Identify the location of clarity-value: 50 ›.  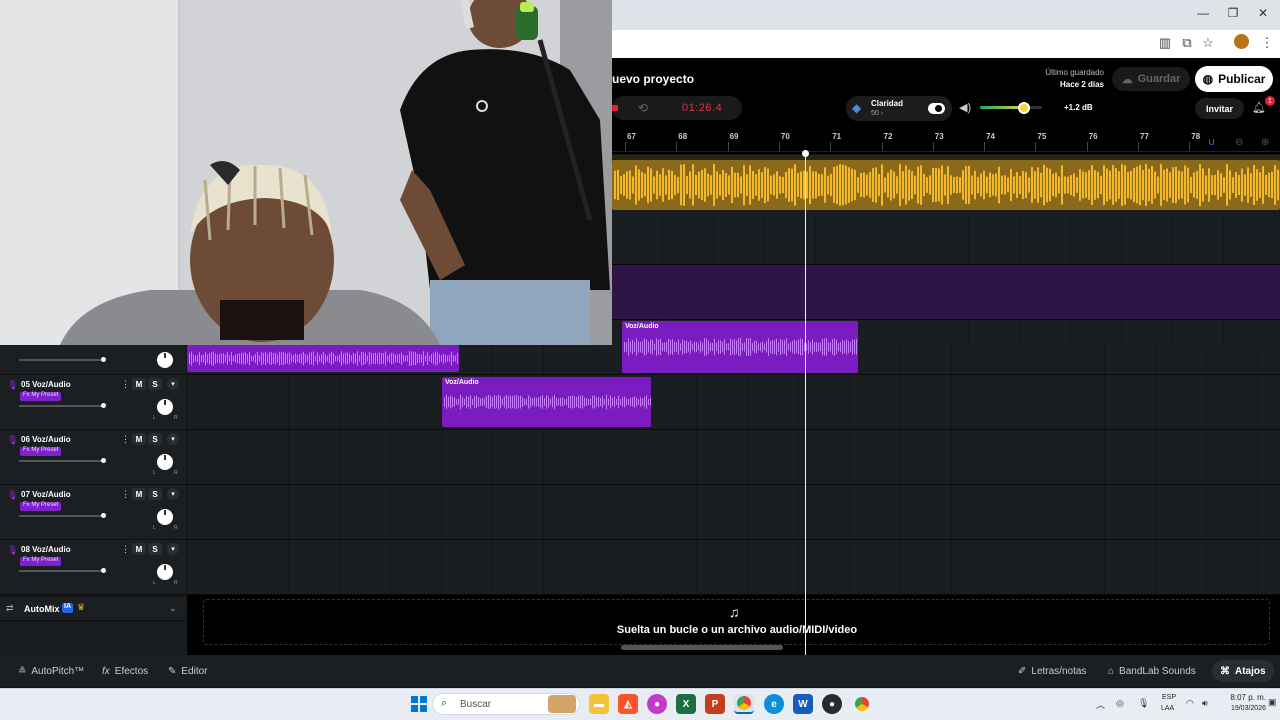
(877, 113).